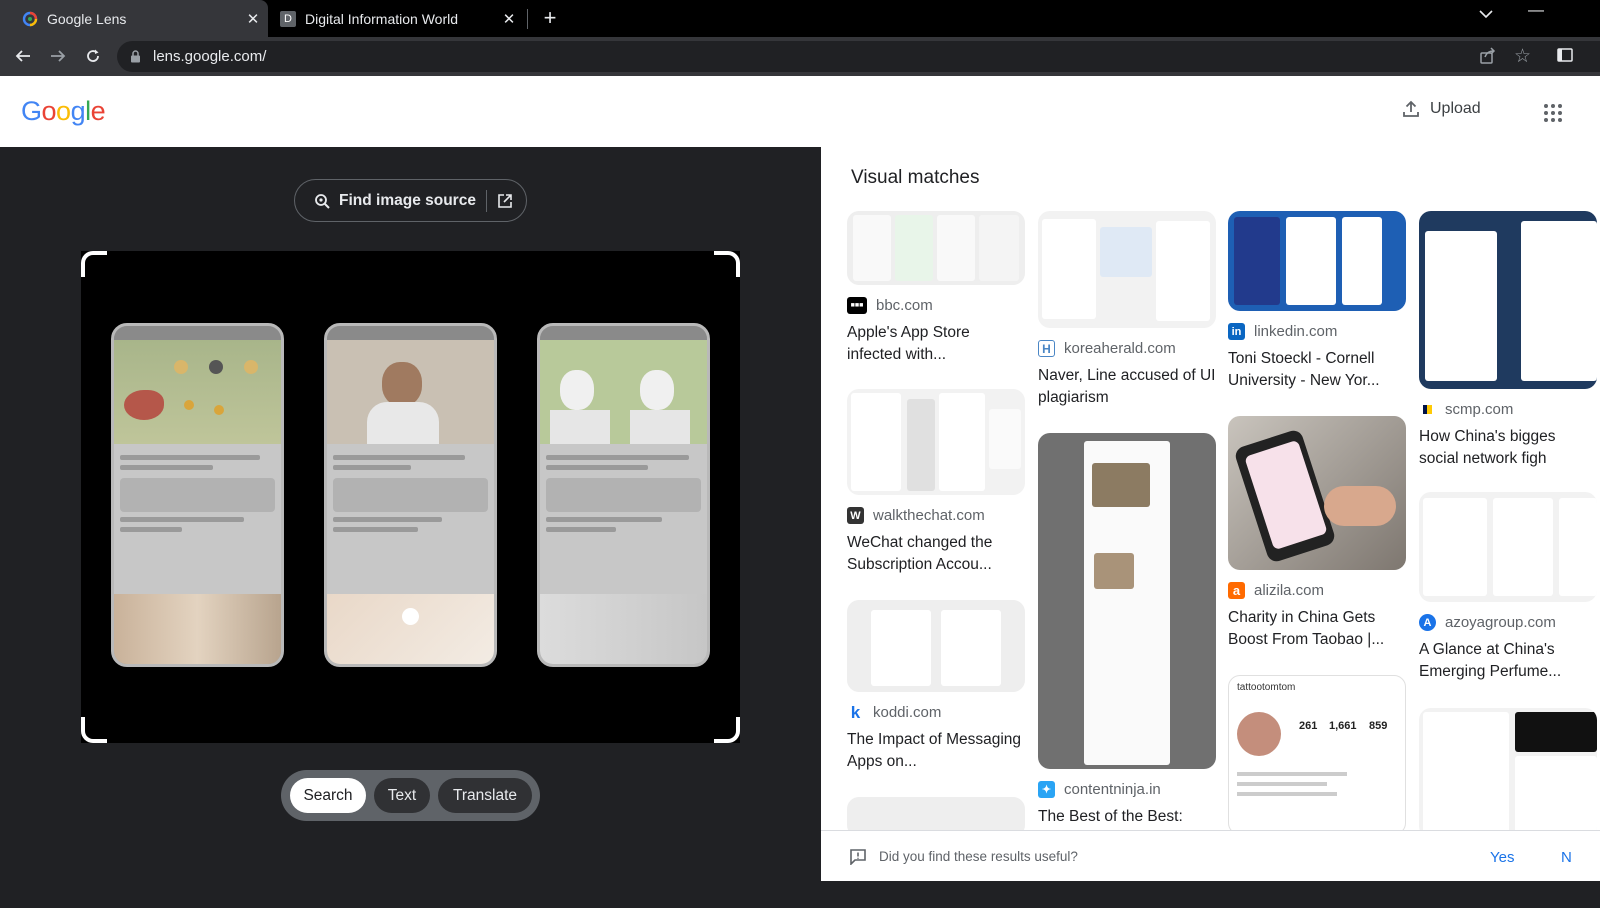  What do you see at coordinates (800, 894) in the screenshot?
I see `page-bottom-area` at bounding box center [800, 894].